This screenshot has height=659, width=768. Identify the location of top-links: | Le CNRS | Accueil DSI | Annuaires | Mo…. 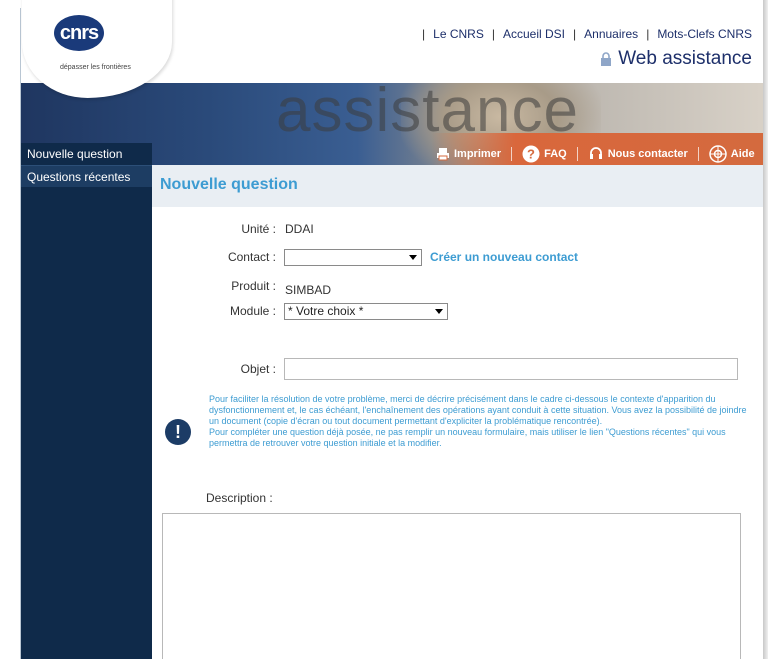
(587, 34).